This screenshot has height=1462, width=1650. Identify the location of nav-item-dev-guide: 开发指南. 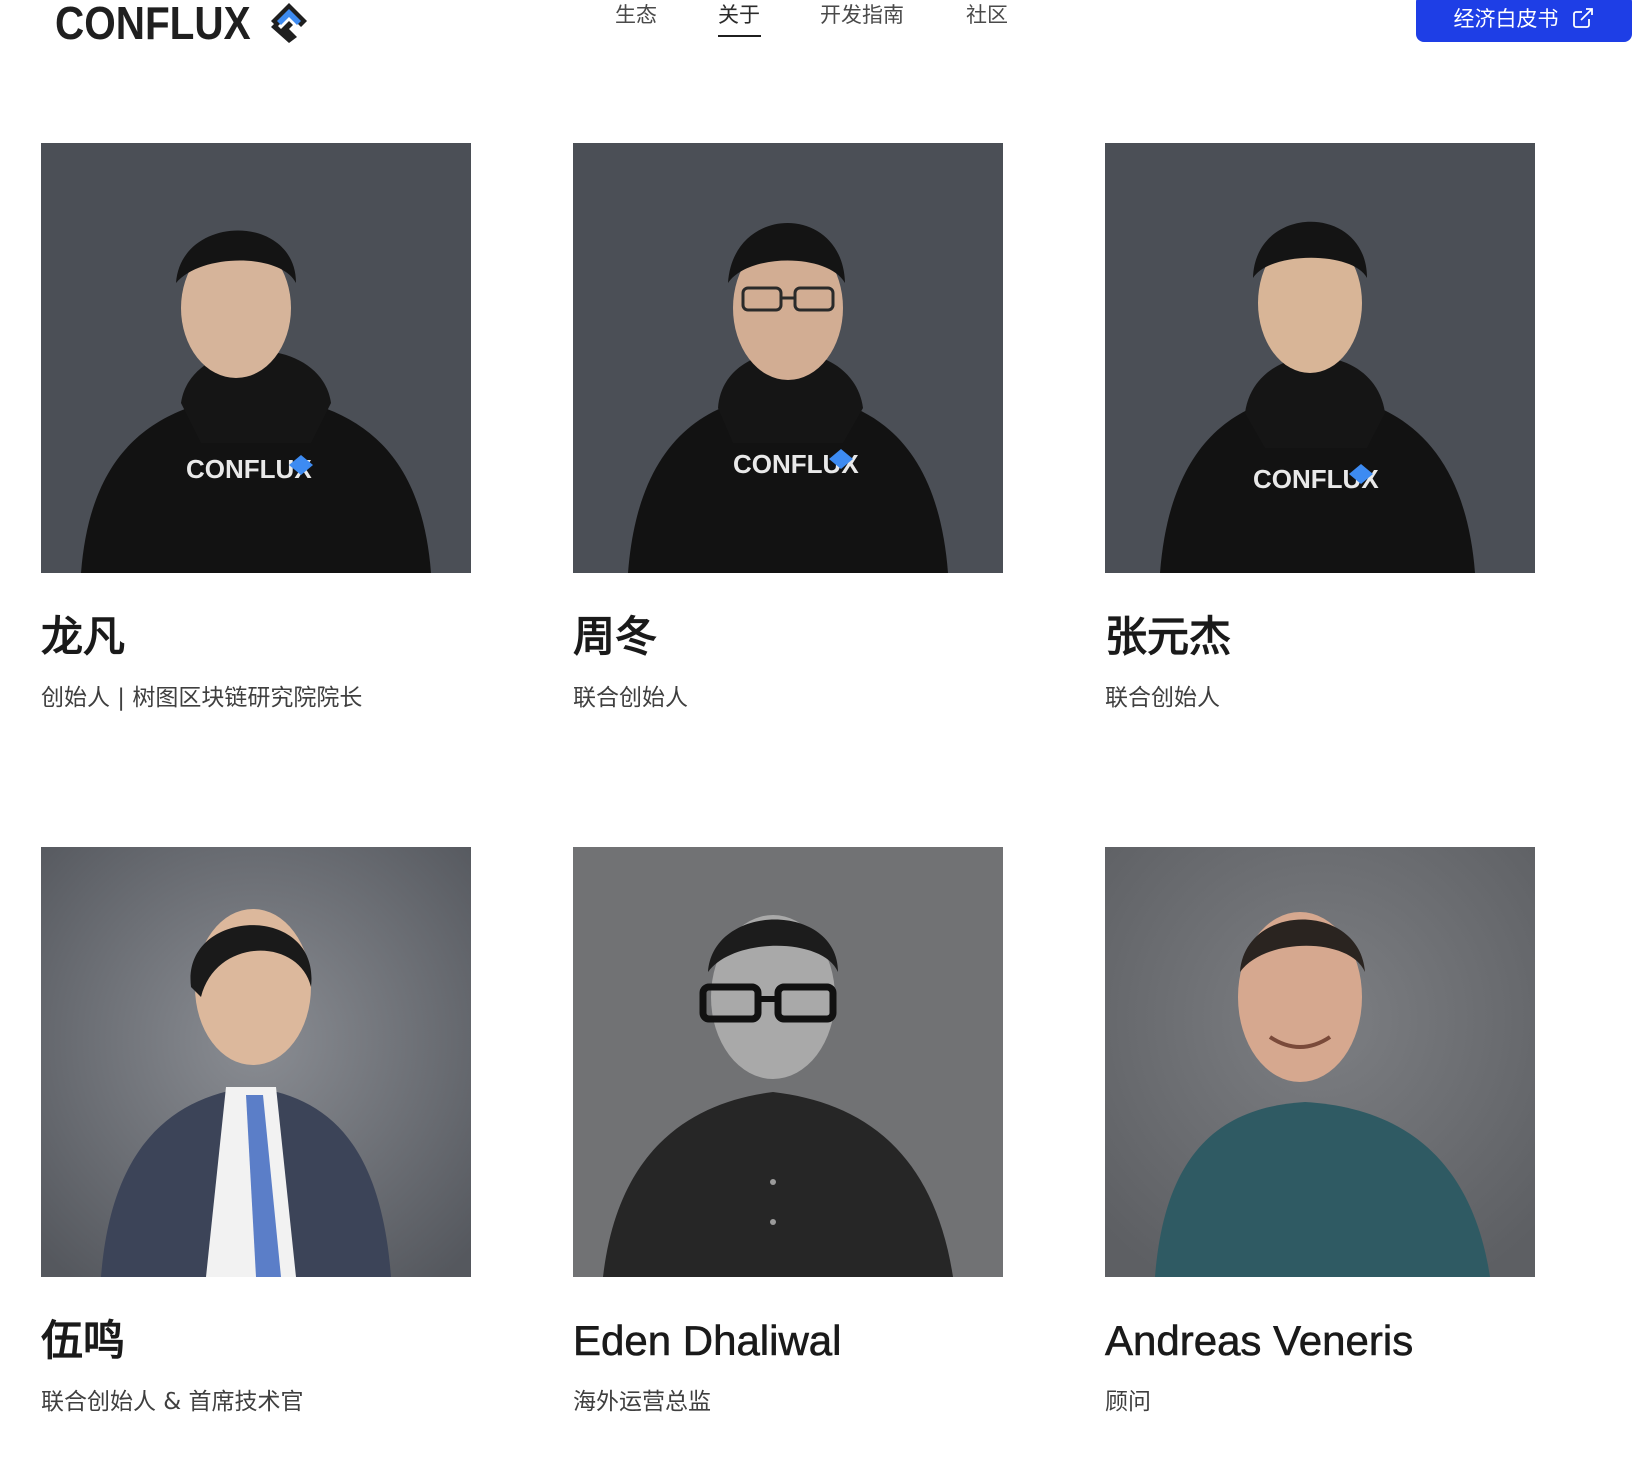
(862, 15).